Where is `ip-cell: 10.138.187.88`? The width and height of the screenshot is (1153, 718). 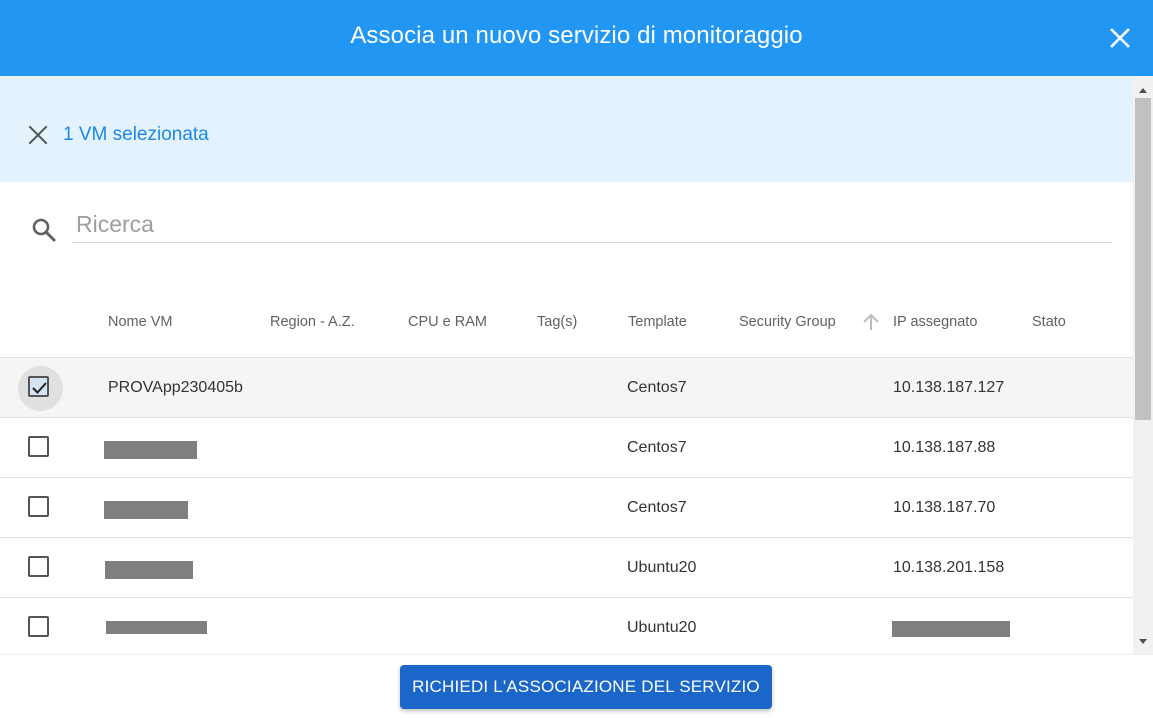
ip-cell: 10.138.187.88 is located at coordinates (944, 447).